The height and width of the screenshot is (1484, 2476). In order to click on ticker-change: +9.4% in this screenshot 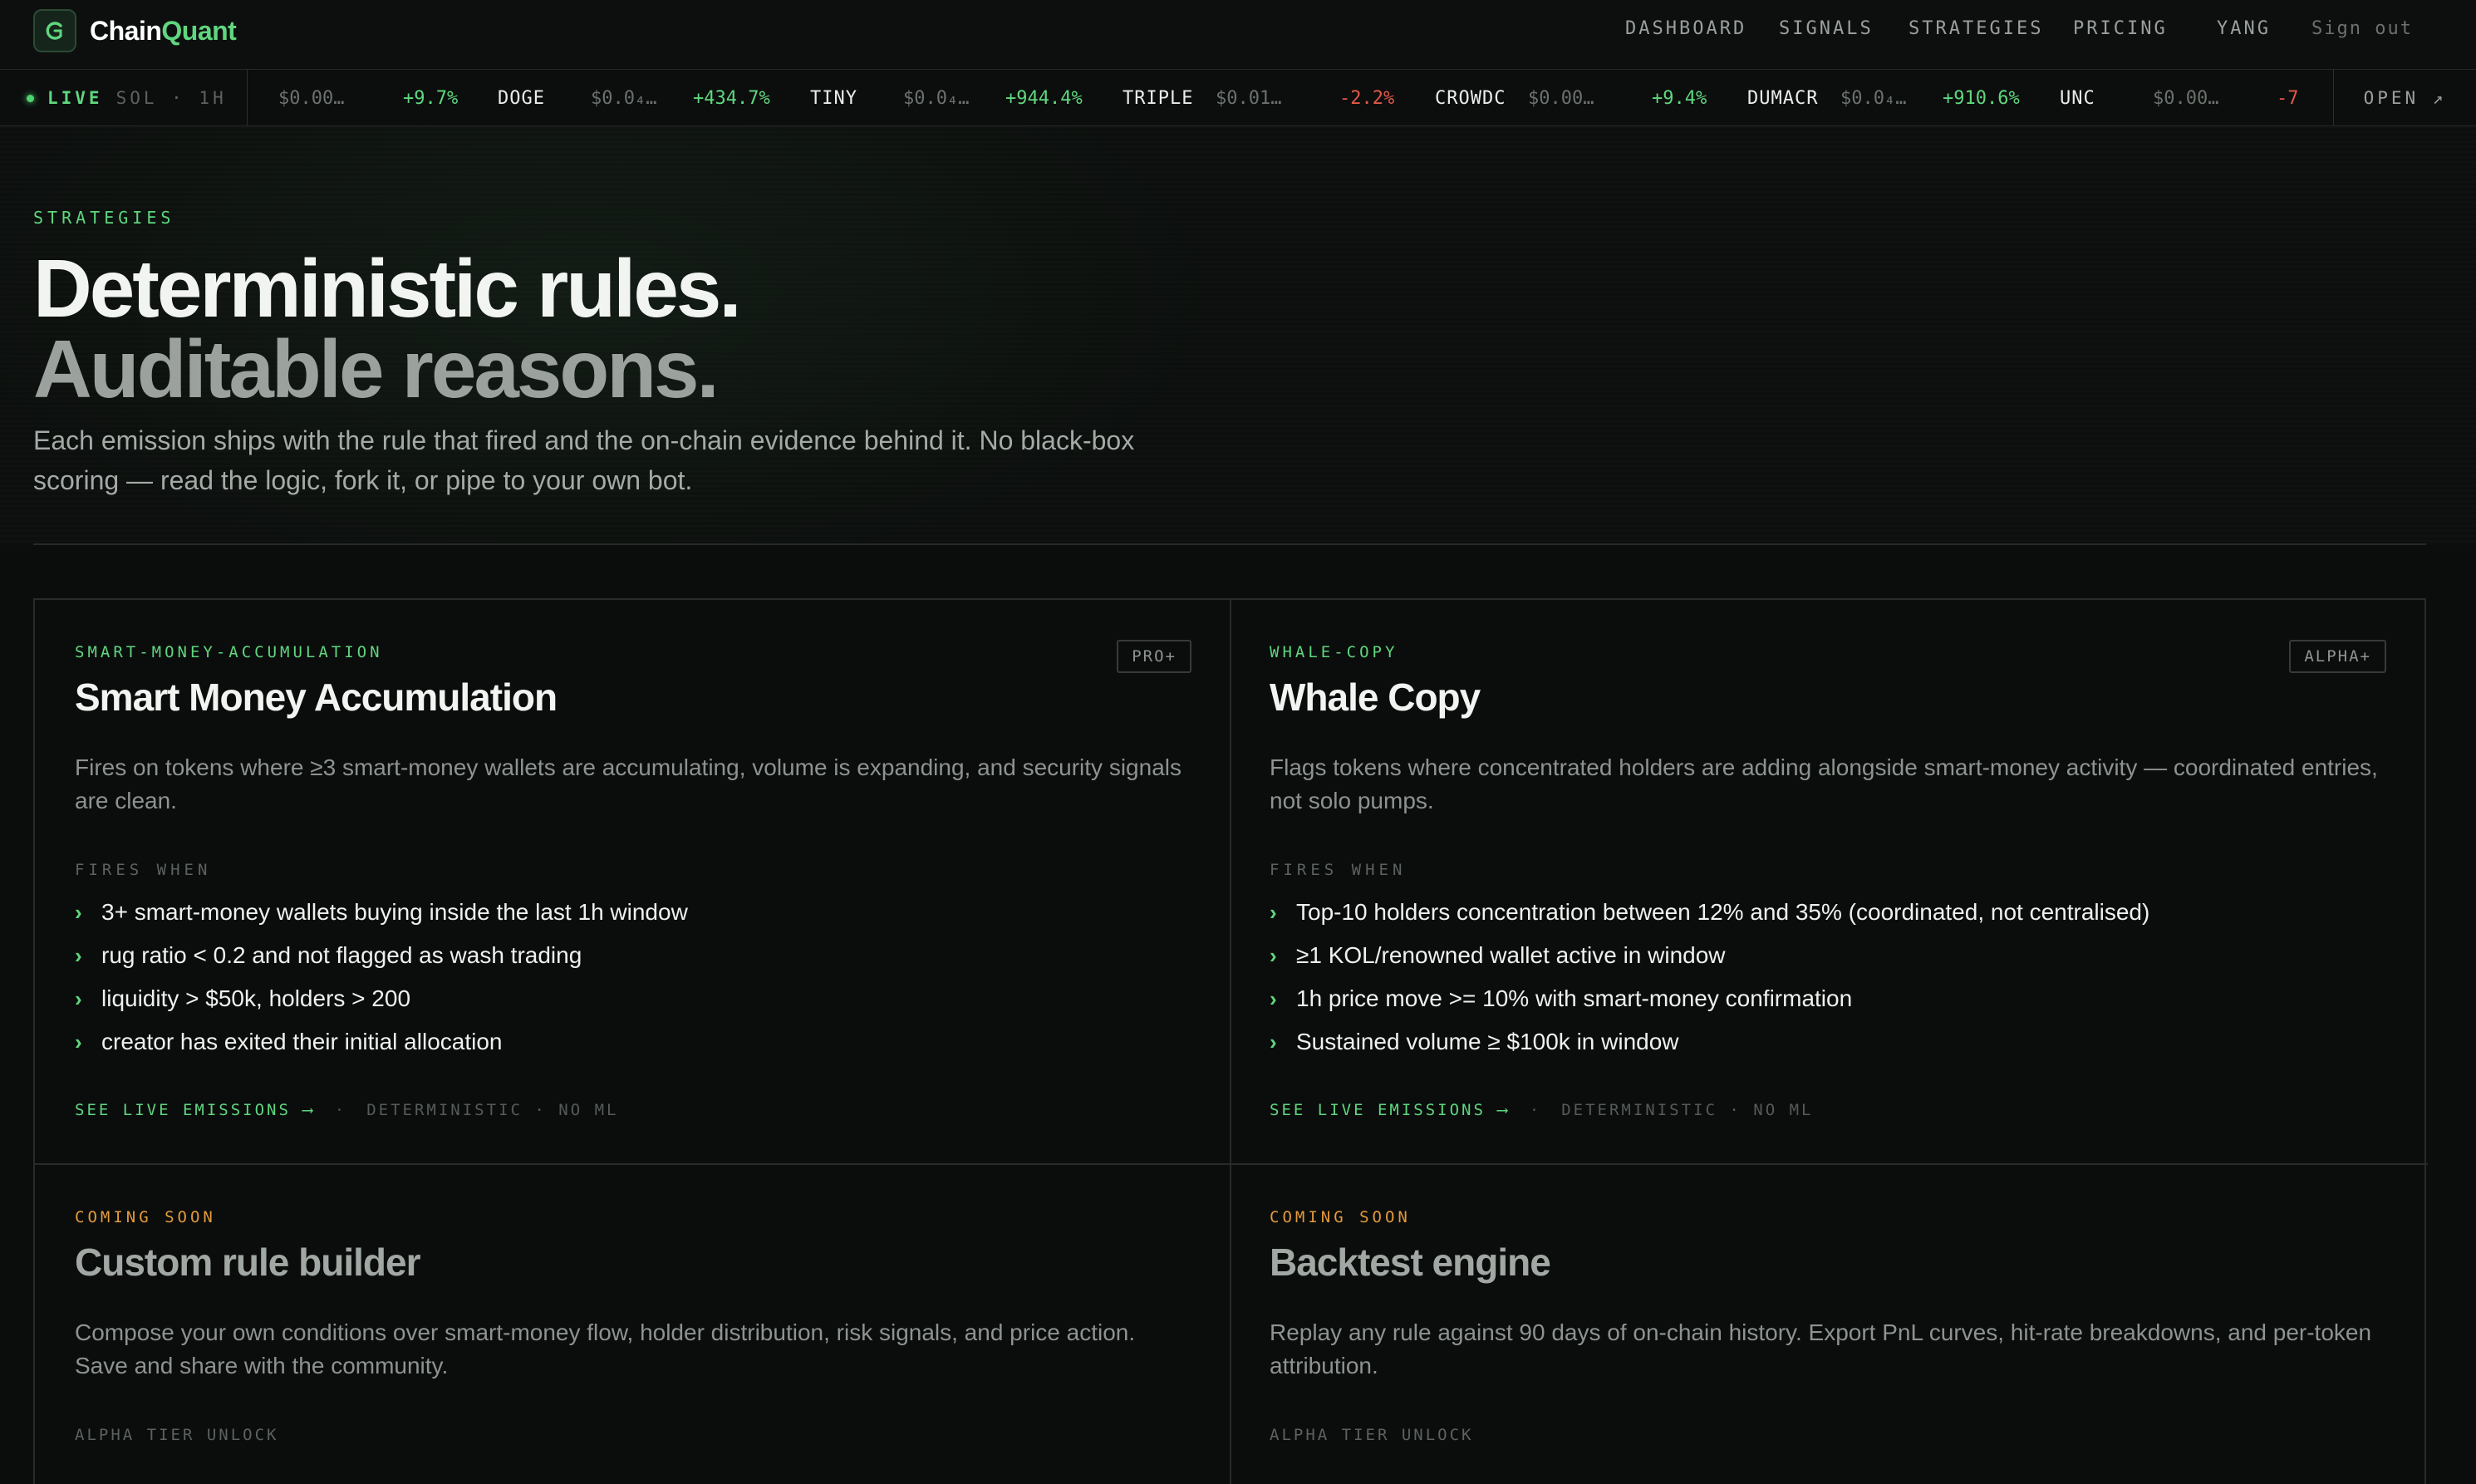, I will do `click(1680, 98)`.